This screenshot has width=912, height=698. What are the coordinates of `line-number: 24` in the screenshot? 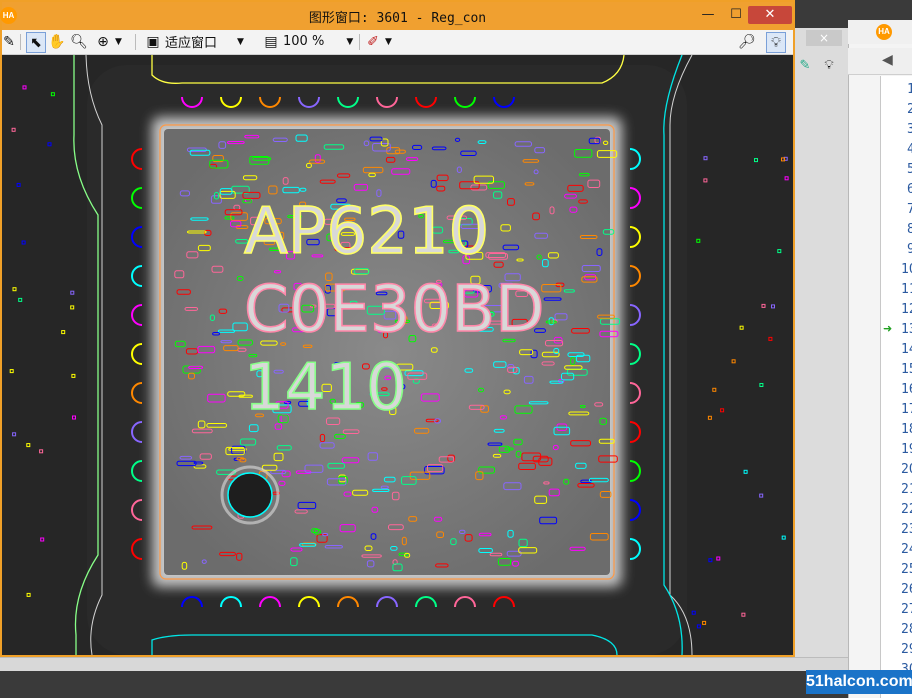 It's located at (906, 549).